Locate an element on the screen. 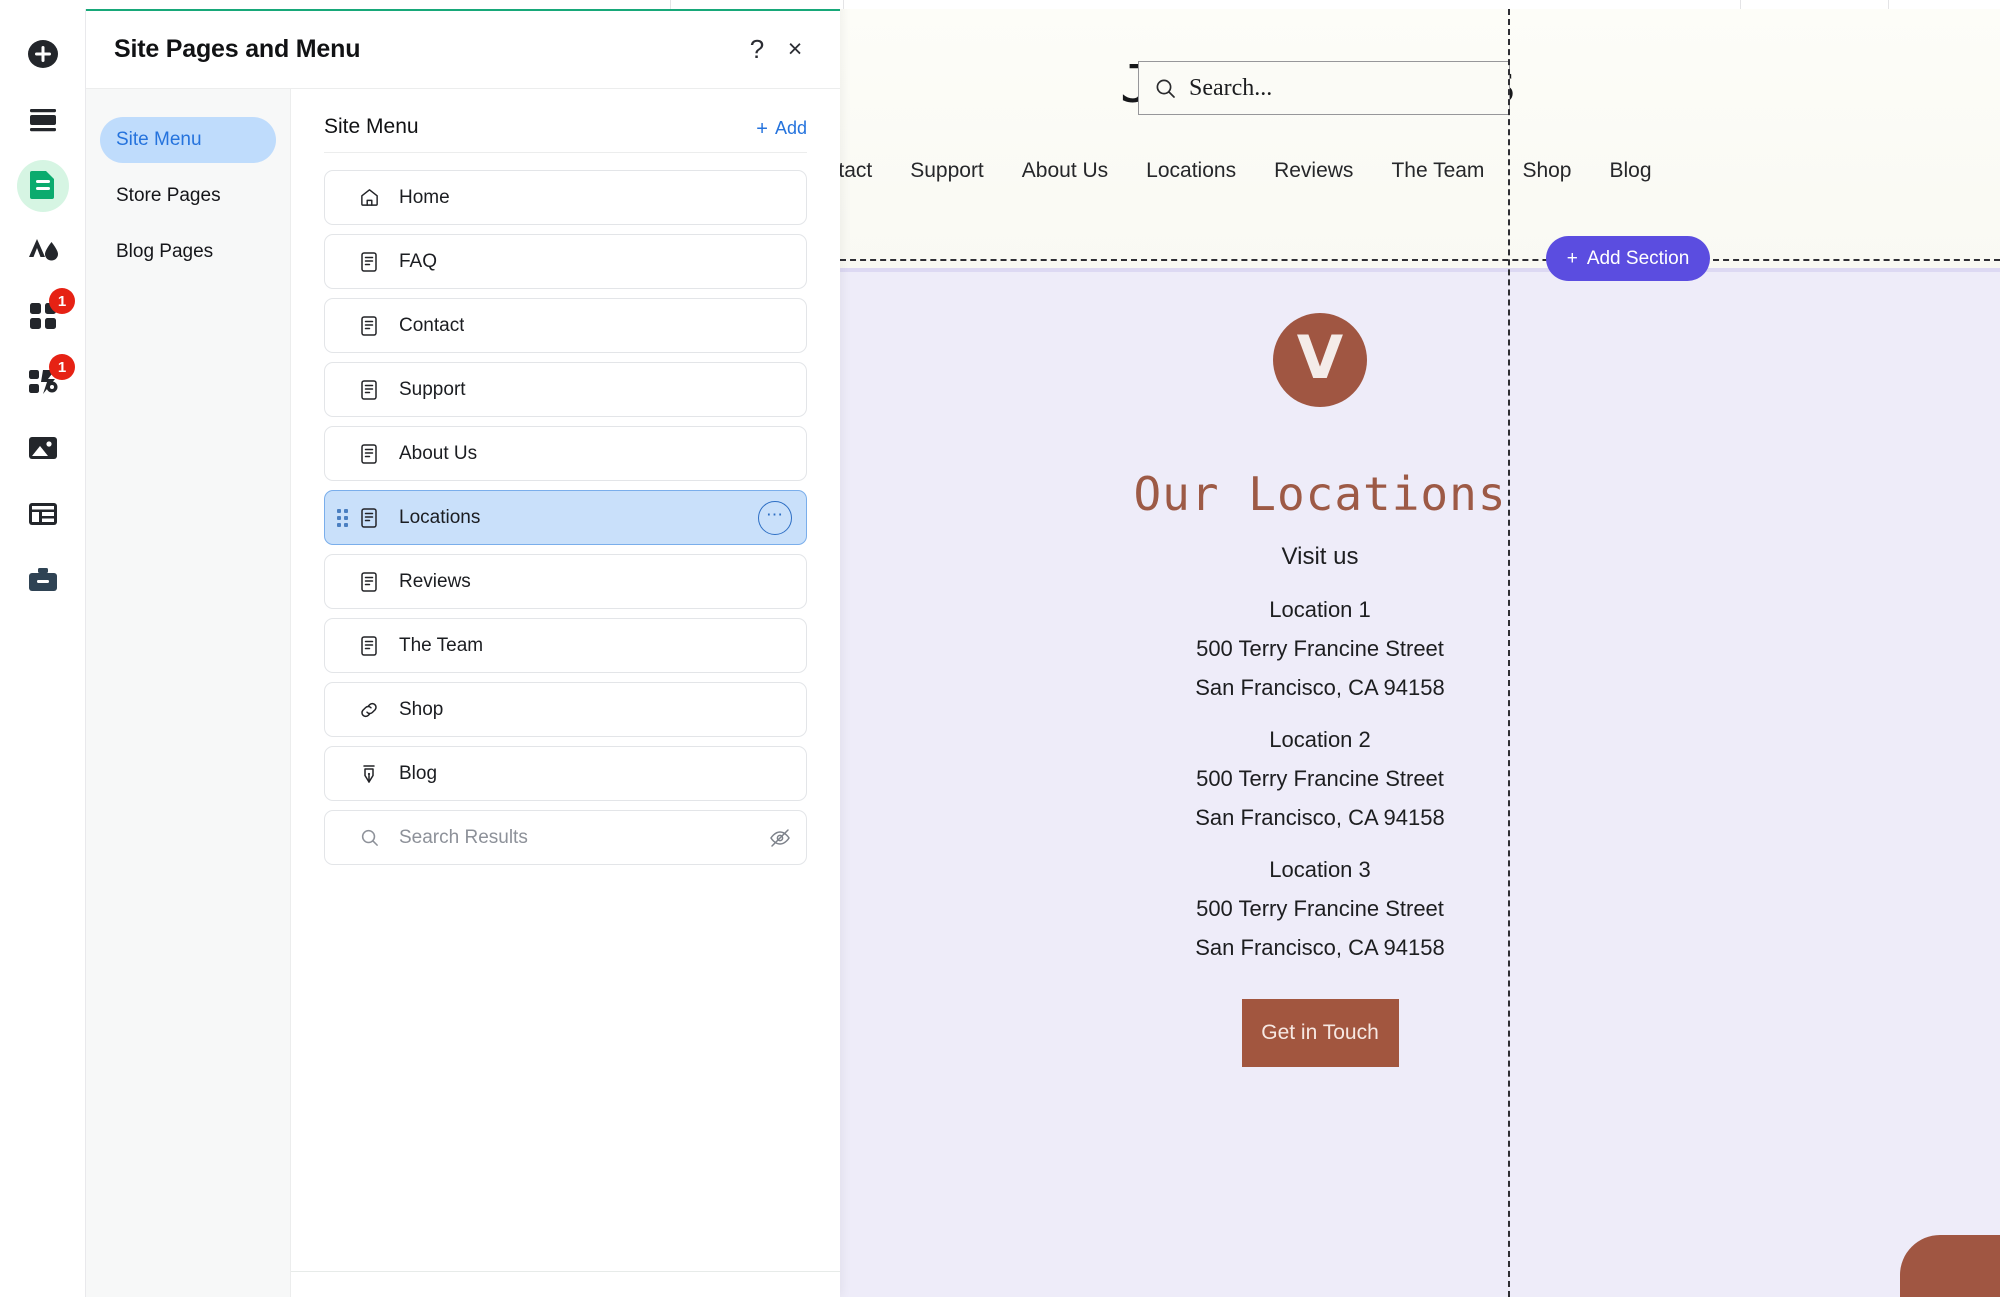  menu-item-search-results: Search Results is located at coordinates (565, 837).